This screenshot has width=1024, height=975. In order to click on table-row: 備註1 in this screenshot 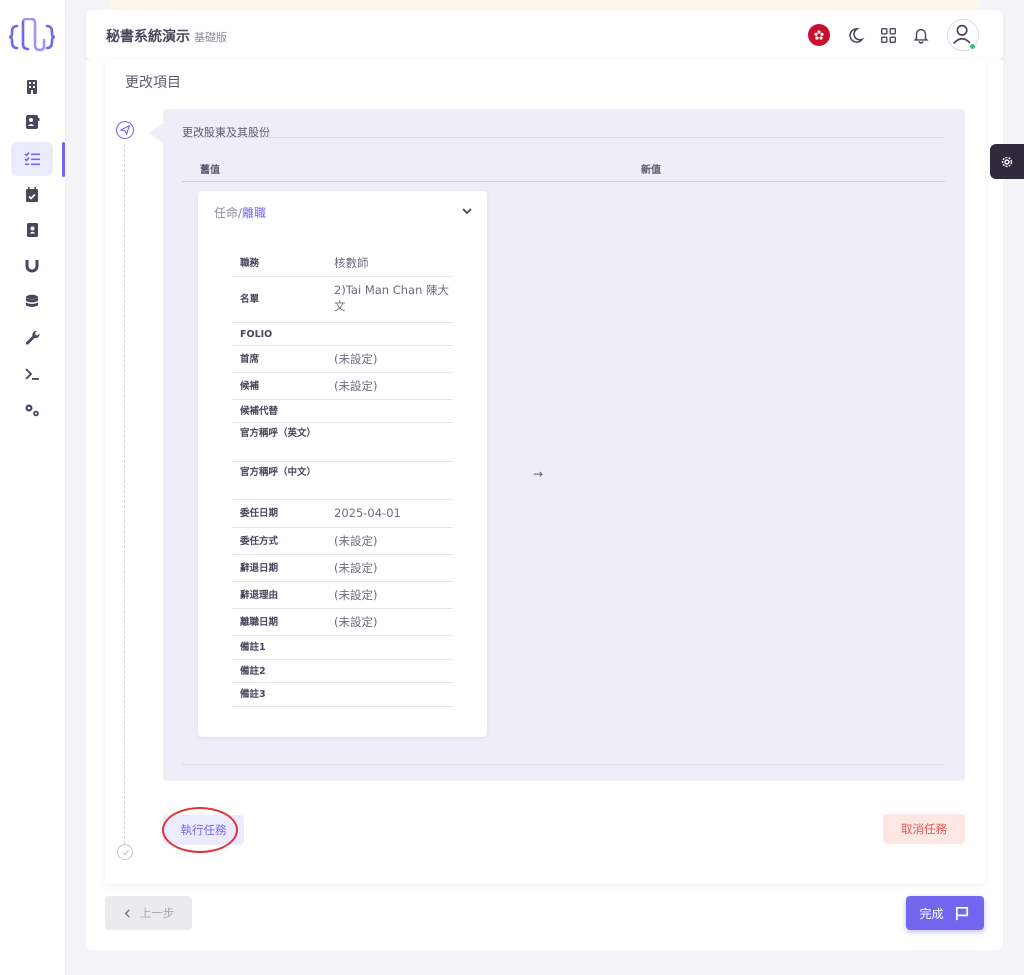, I will do `click(342, 648)`.